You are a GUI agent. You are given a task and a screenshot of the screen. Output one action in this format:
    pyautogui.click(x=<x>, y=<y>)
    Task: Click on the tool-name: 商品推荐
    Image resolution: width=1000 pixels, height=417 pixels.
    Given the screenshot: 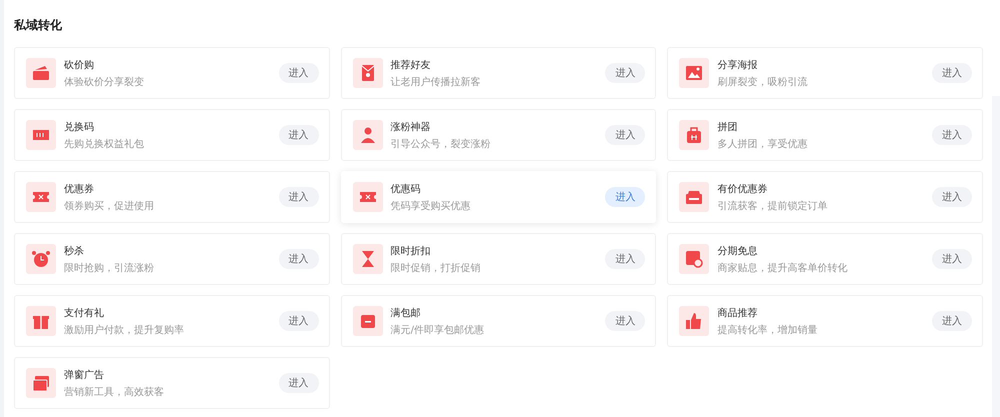 What is the action you would take?
    pyautogui.click(x=737, y=313)
    